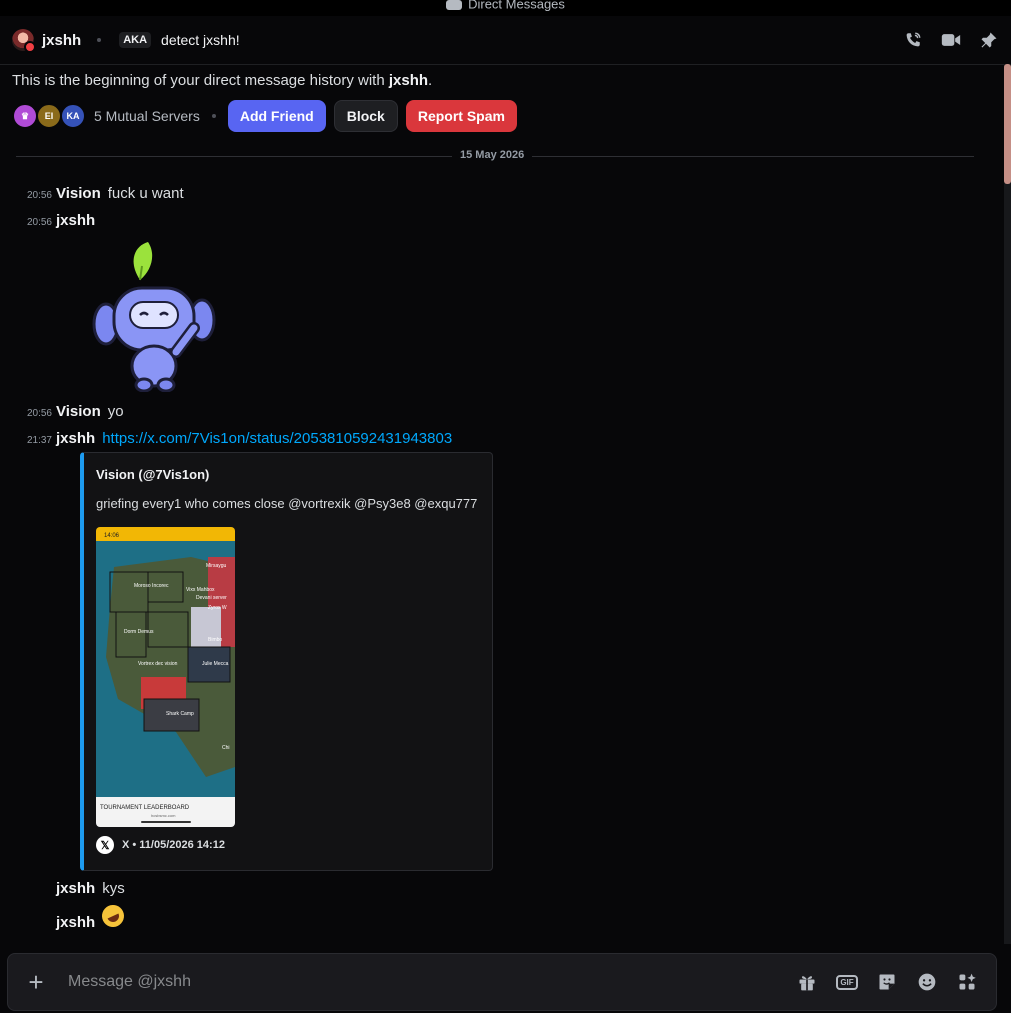 Image resolution: width=1011 pixels, height=1013 pixels. Describe the element at coordinates (28, 440) in the screenshot. I see `message-timestamp: 21:37` at that location.